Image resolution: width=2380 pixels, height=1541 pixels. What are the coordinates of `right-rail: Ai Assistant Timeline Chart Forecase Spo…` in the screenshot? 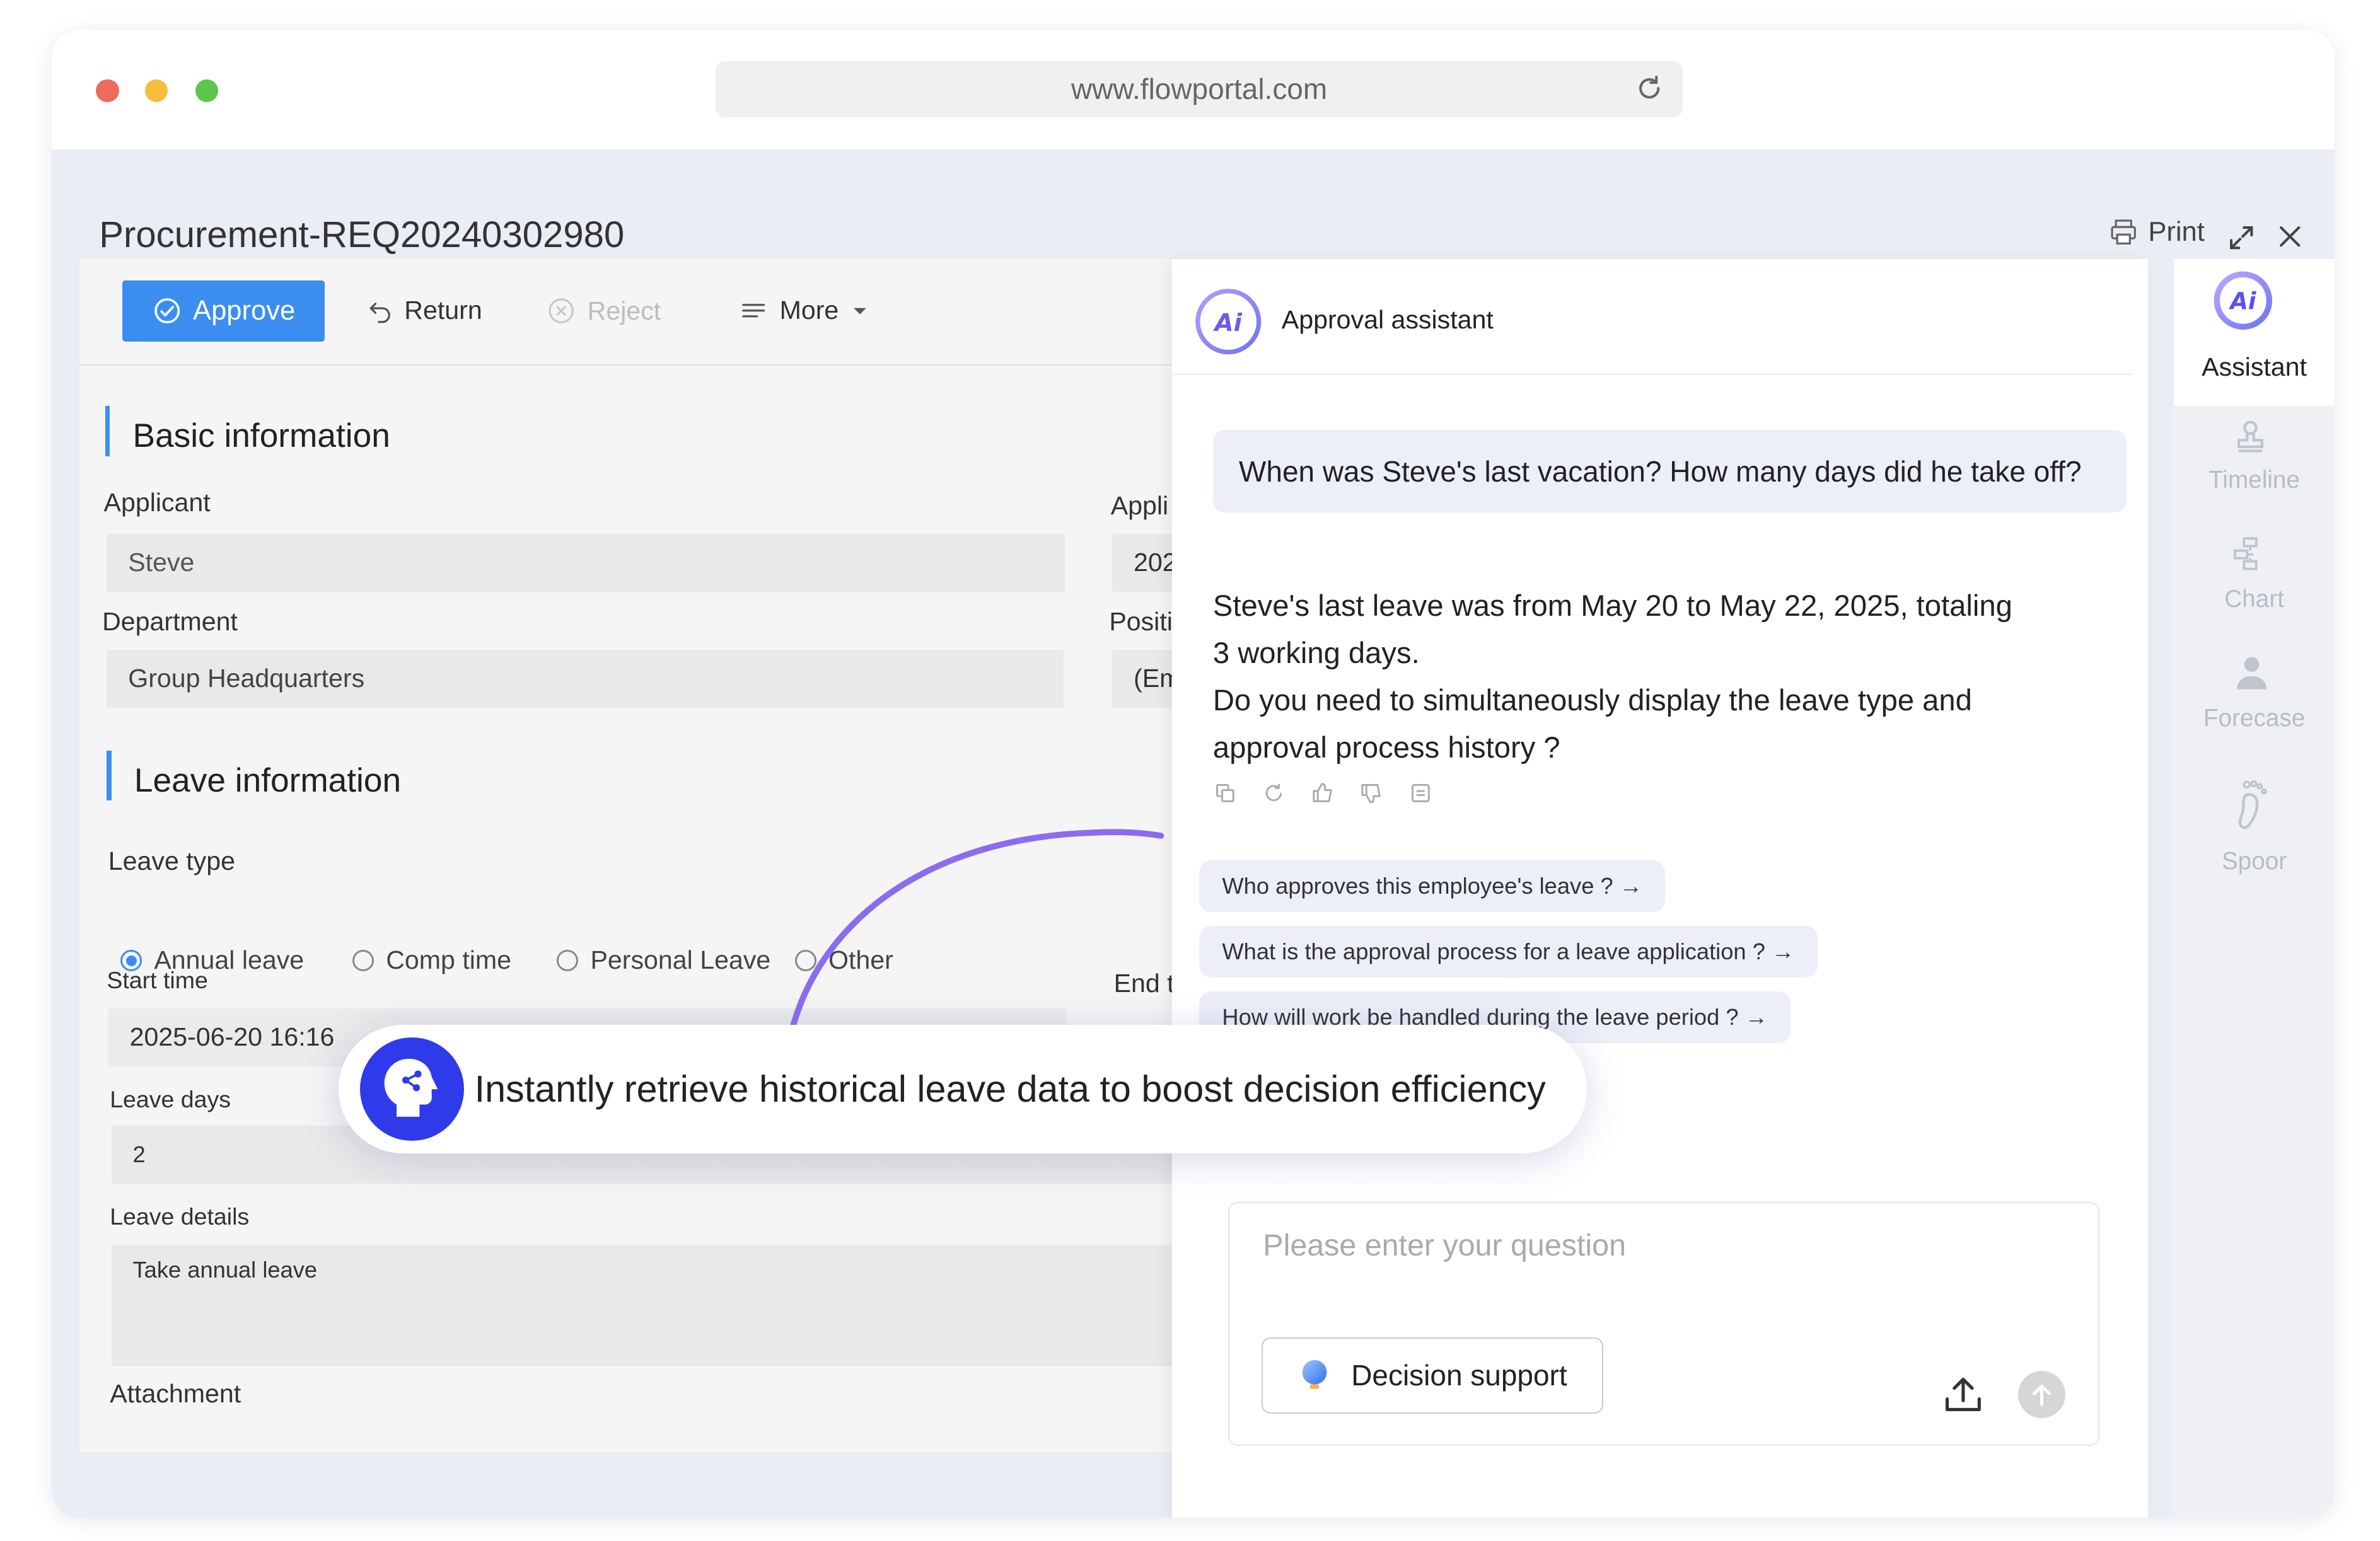 It's located at (2254, 888).